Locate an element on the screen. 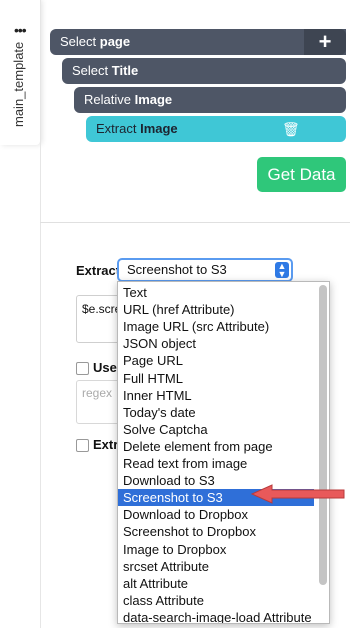 This screenshot has width=350, height=628. chain-step-select-title: Select Title is located at coordinates (204, 71).